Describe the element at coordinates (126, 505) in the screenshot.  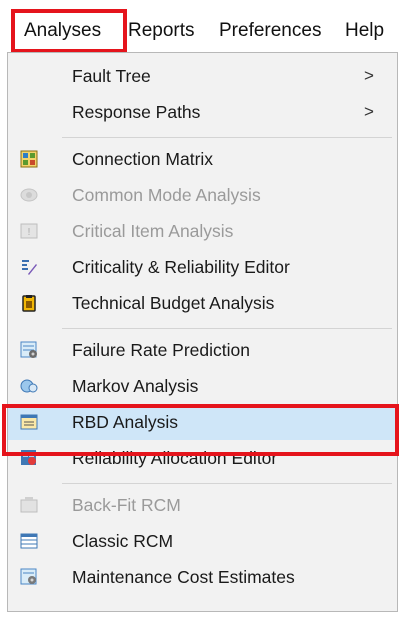
I see `menu-item-label: Back-Fit RCM` at that location.